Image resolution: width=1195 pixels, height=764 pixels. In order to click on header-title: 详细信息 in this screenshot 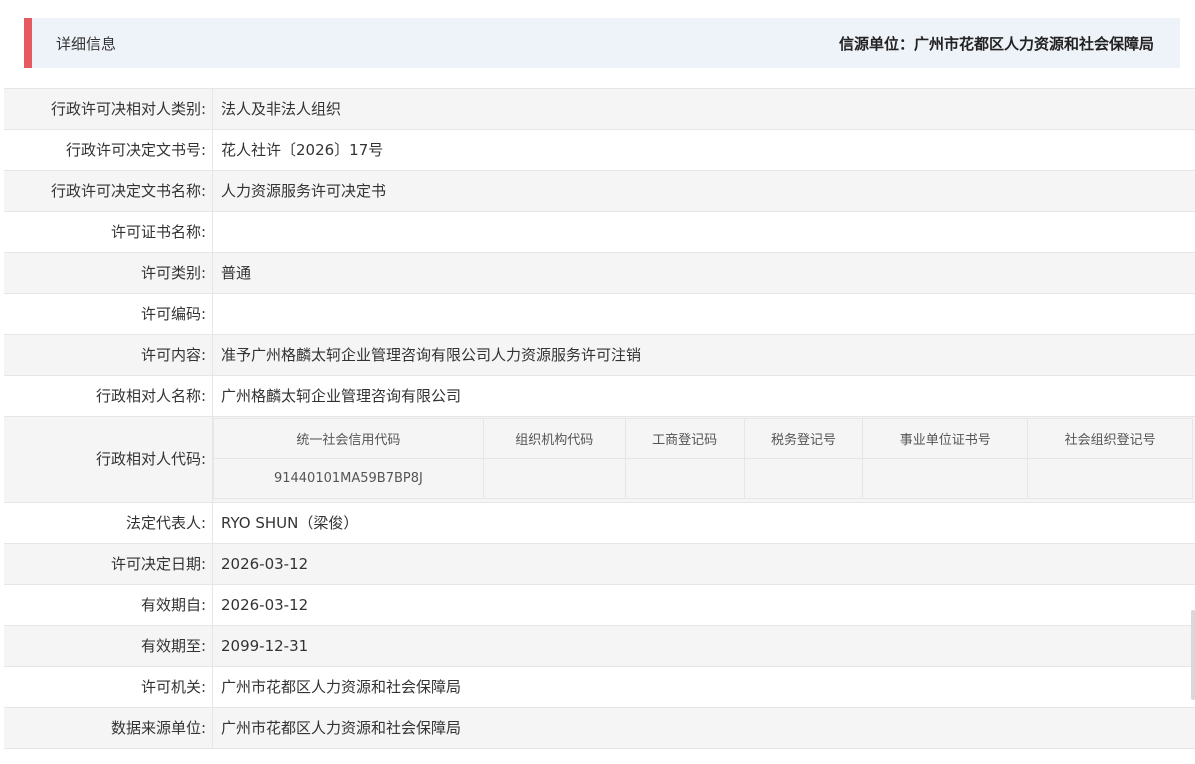, I will do `click(86, 43)`.